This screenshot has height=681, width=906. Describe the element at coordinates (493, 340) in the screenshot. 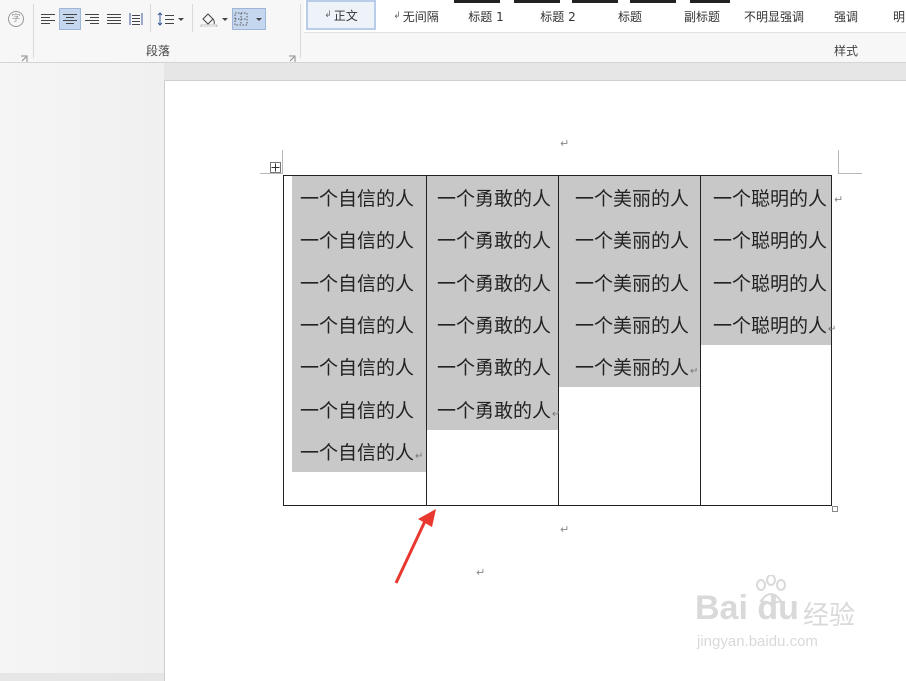

I see `table-cell-col-2: 一个勇敢的人 一个勇敢的人 一个勇敢的人 一个勇敢的人 一个勇敢的人 一个勇敢的人↵` at that location.